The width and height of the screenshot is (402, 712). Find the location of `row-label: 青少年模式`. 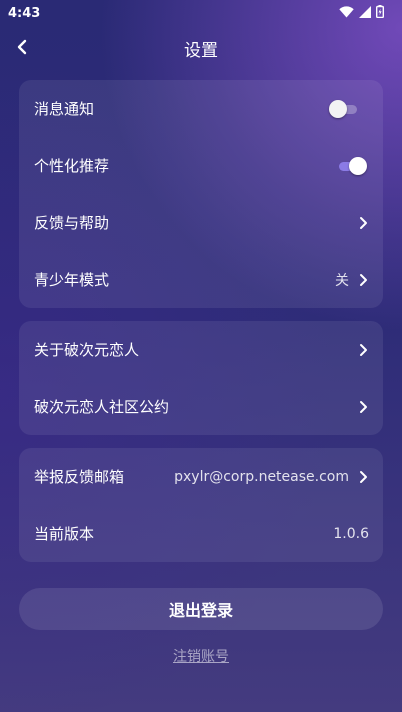

row-label: 青少年模式 is located at coordinates (72, 280).